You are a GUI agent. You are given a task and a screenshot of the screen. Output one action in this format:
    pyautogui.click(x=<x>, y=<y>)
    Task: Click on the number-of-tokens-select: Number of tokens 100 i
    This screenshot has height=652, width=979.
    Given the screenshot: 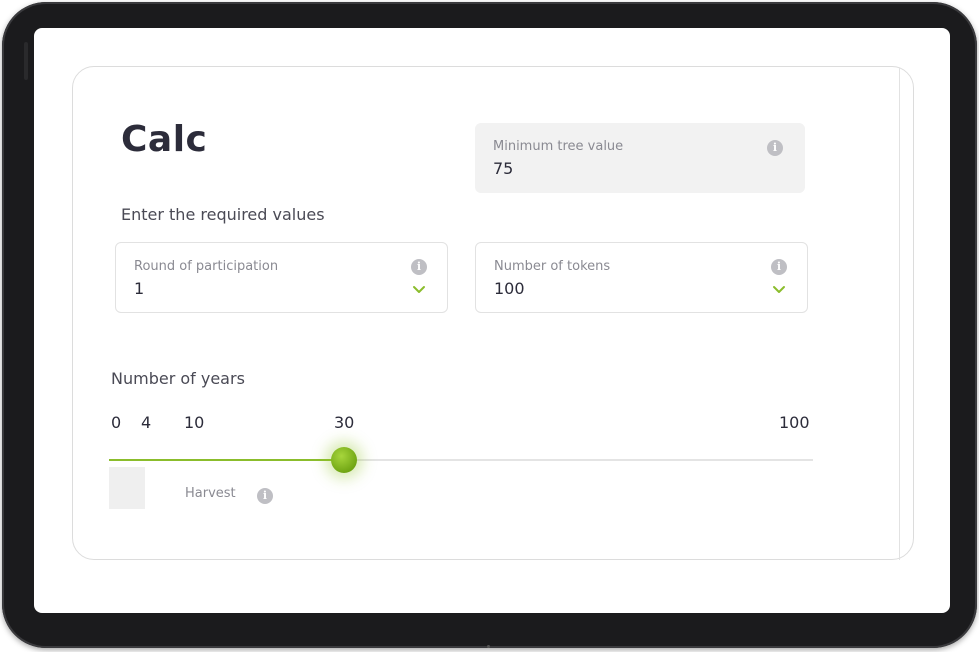 What is the action you would take?
    pyautogui.click(x=641, y=277)
    